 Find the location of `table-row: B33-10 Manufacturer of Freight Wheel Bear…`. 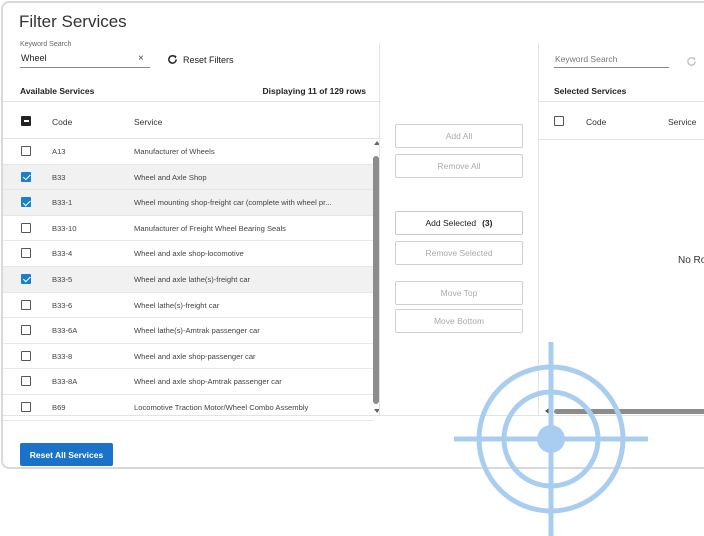

table-row: B33-10 Manufacturer of Freight Wheel Bear… is located at coordinates (188, 229).